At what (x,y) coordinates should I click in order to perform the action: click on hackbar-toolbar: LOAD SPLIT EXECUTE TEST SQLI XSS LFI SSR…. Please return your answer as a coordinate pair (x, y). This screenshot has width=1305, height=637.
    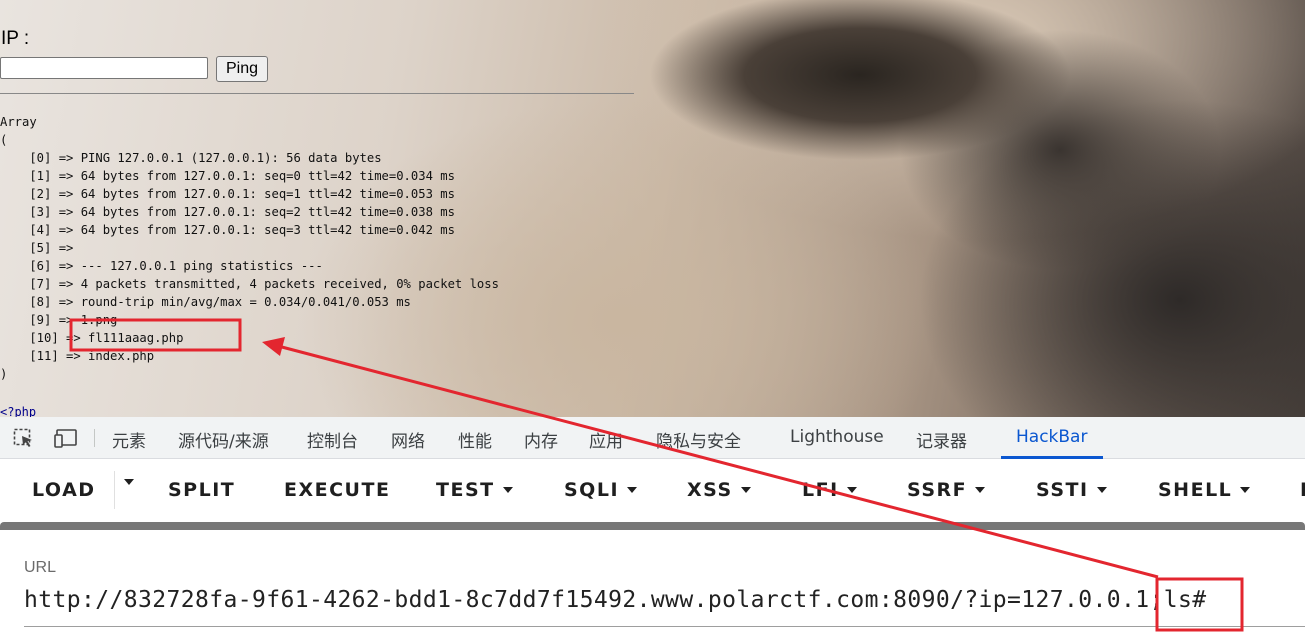
    Looking at the image, I should click on (652, 491).